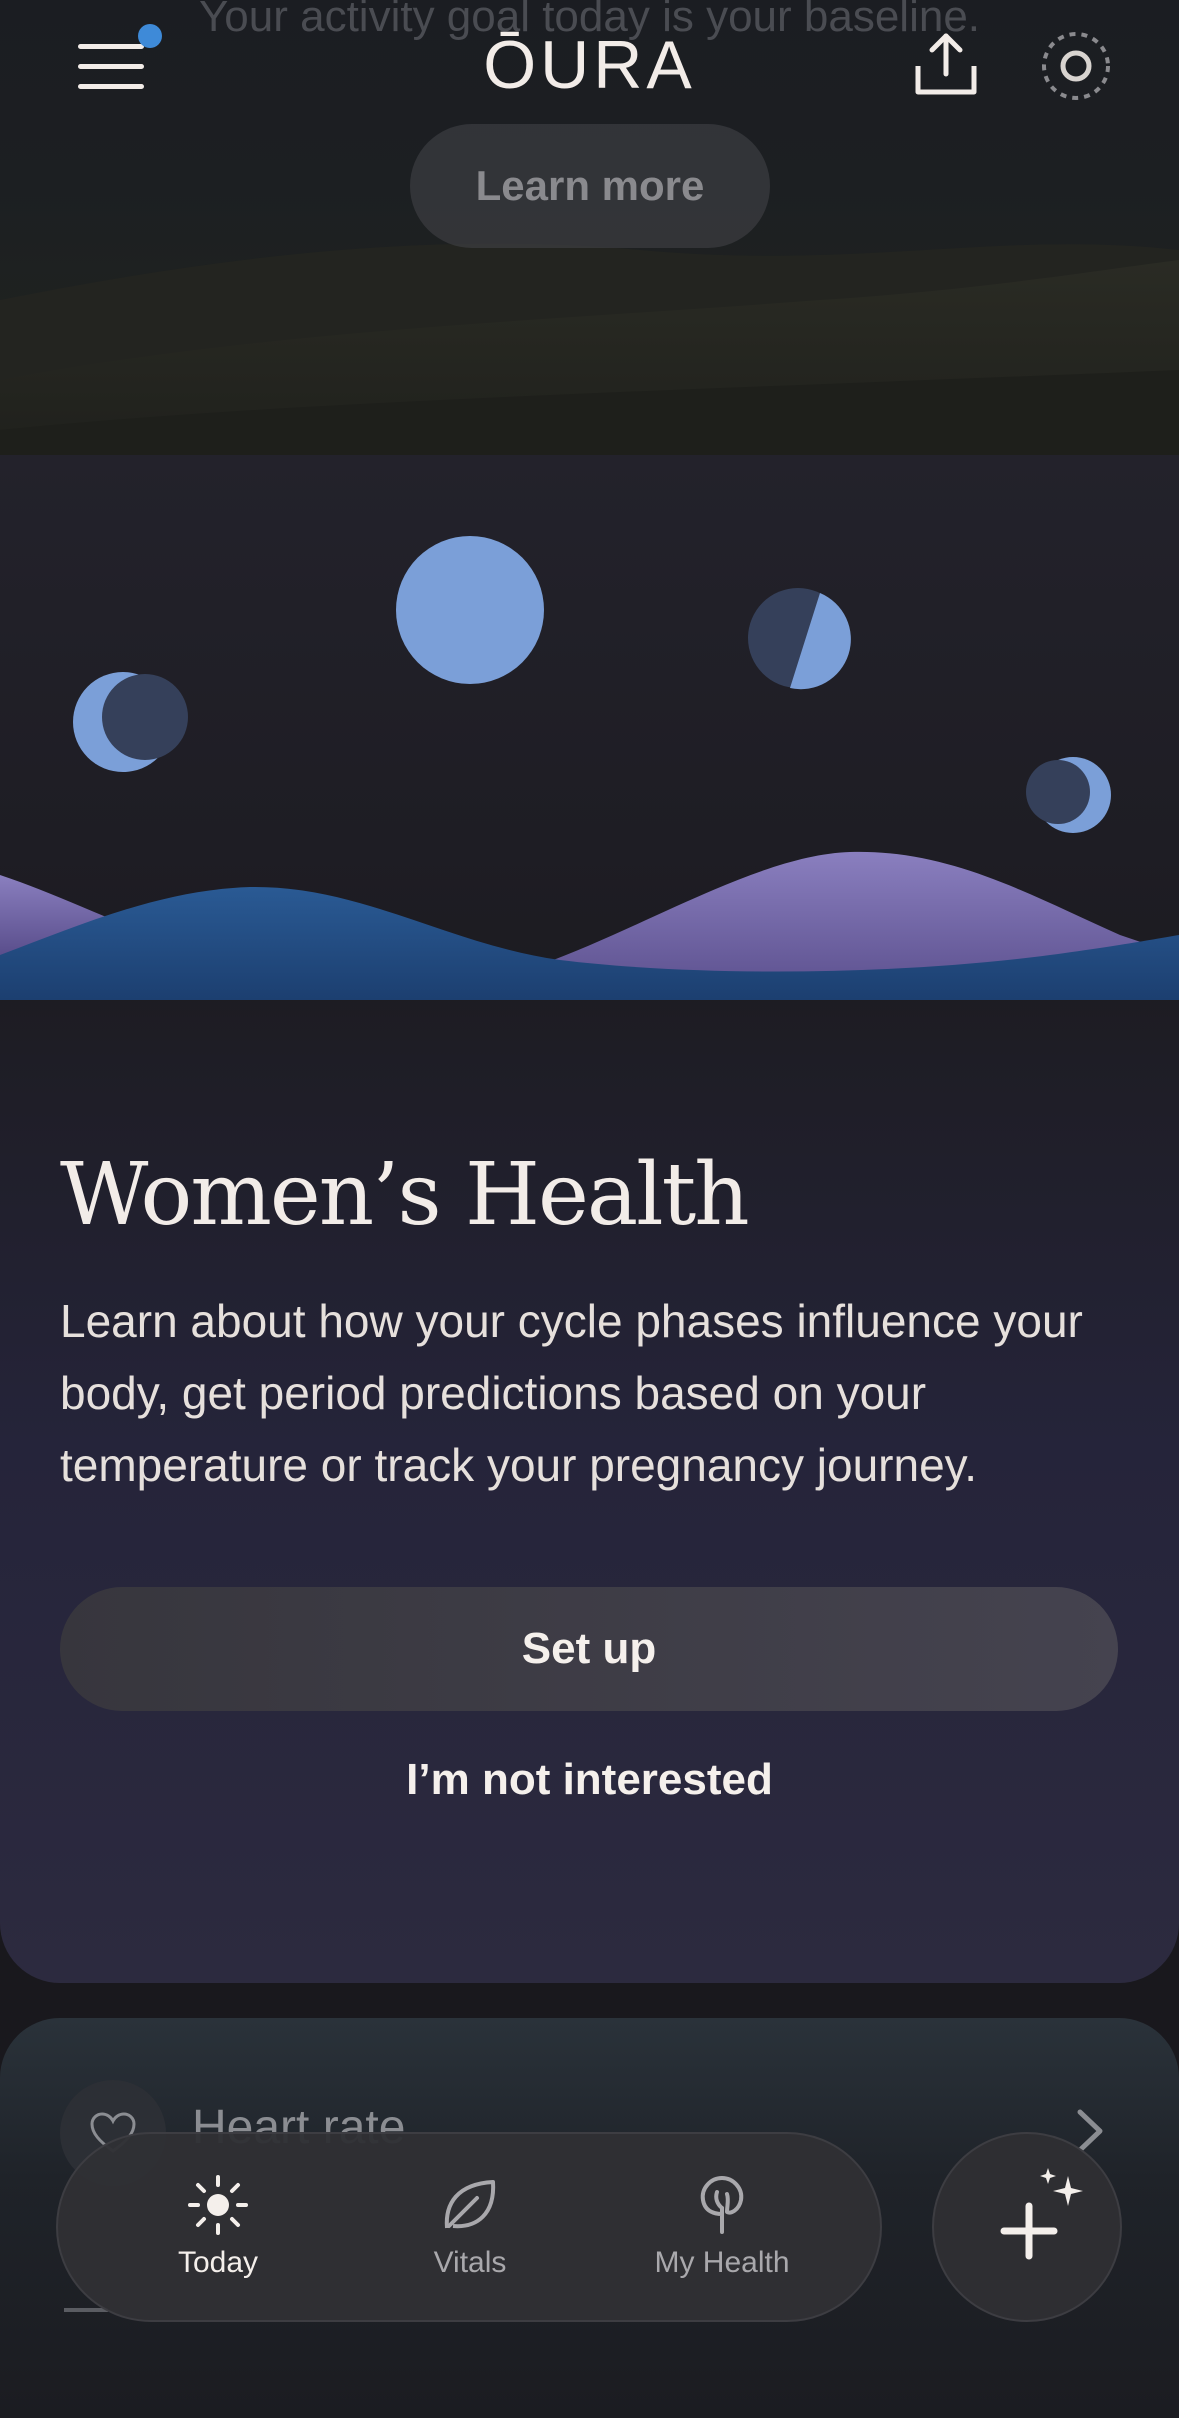 This screenshot has width=1179, height=2418. What do you see at coordinates (722, 2262) in the screenshot?
I see `nav-label-my-health: My Health` at bounding box center [722, 2262].